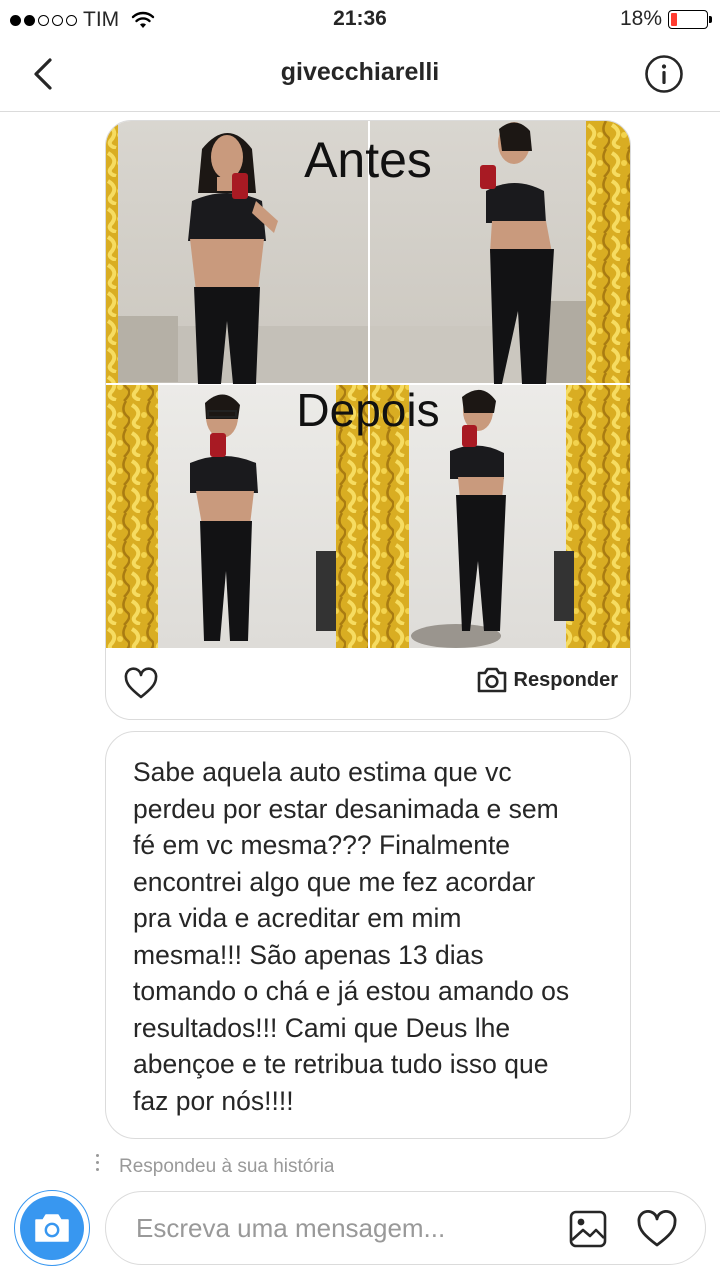 This screenshot has width=720, height=1280. I want to click on story-reply-indicator: Respondeu à sua história, so click(215, 1165).